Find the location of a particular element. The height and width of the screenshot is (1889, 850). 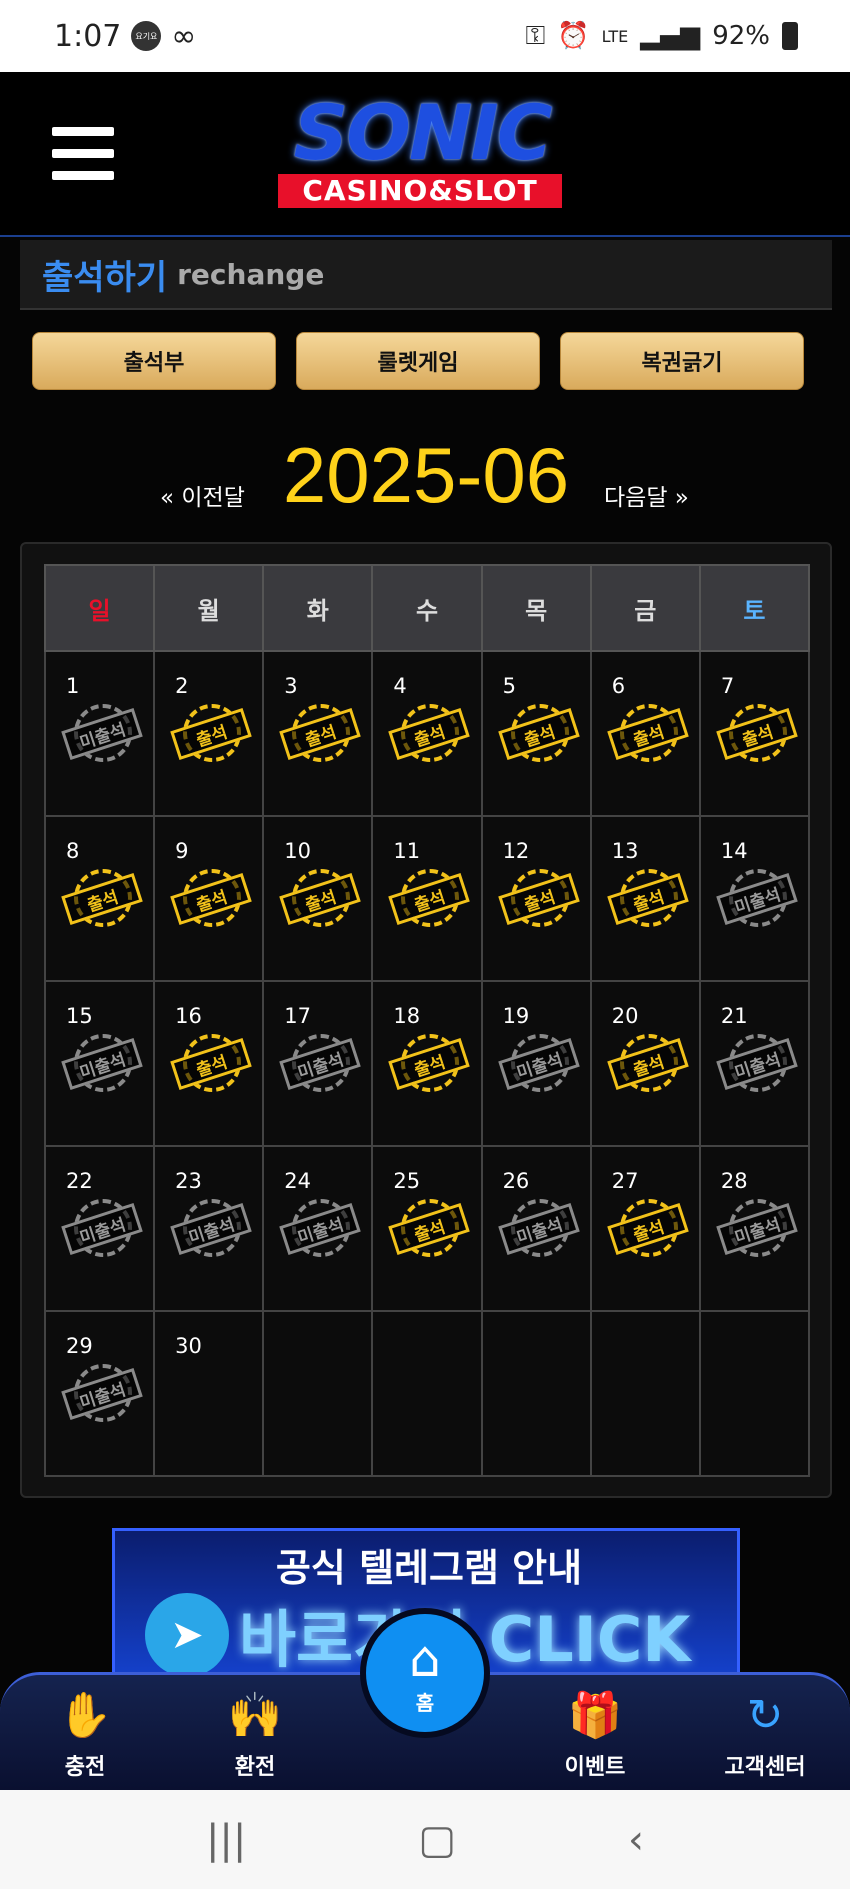

home-button: ⌂ 홈 is located at coordinates (425, 1673).